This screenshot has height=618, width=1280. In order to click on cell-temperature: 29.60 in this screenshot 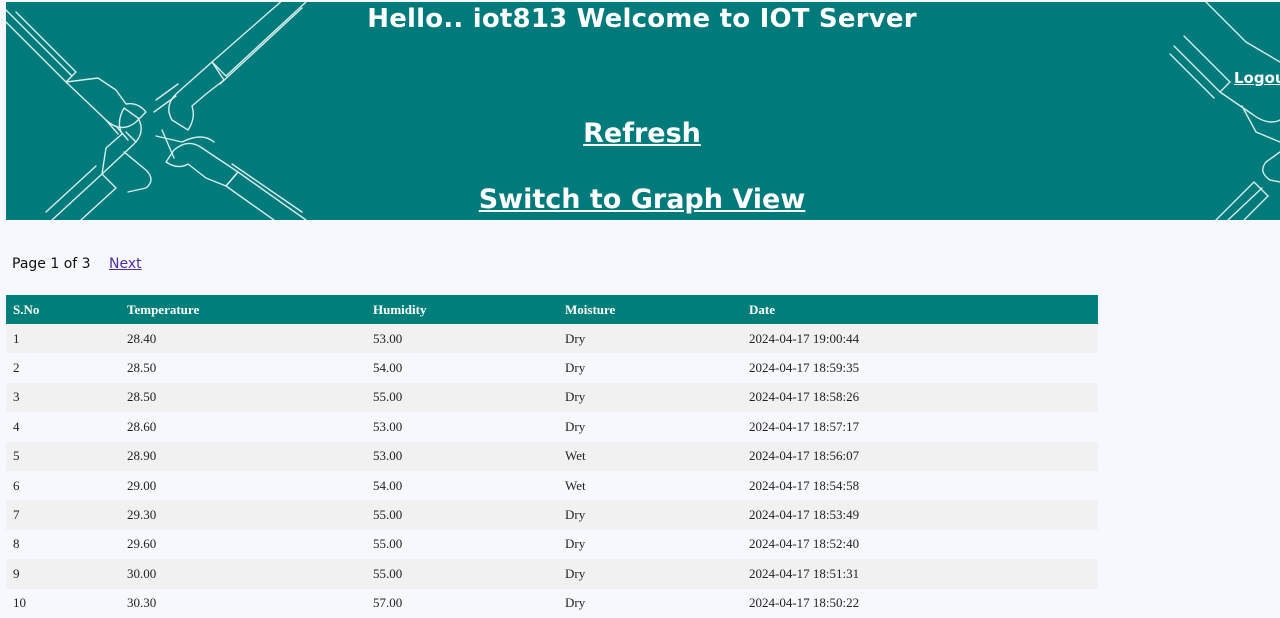, I will do `click(243, 544)`.